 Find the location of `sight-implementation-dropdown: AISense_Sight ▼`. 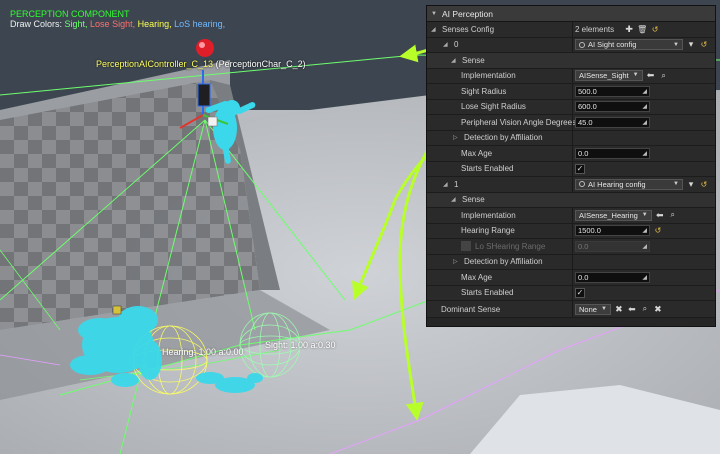

sight-implementation-dropdown: AISense_Sight ▼ is located at coordinates (609, 76).